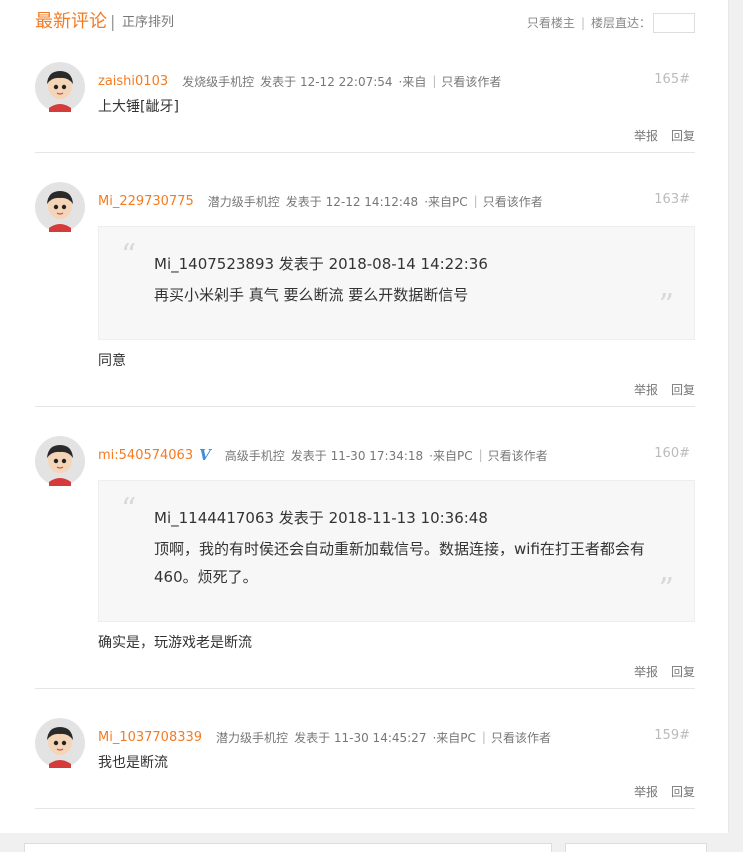  I want to click on comment-content: 我也是断流, so click(133, 763).